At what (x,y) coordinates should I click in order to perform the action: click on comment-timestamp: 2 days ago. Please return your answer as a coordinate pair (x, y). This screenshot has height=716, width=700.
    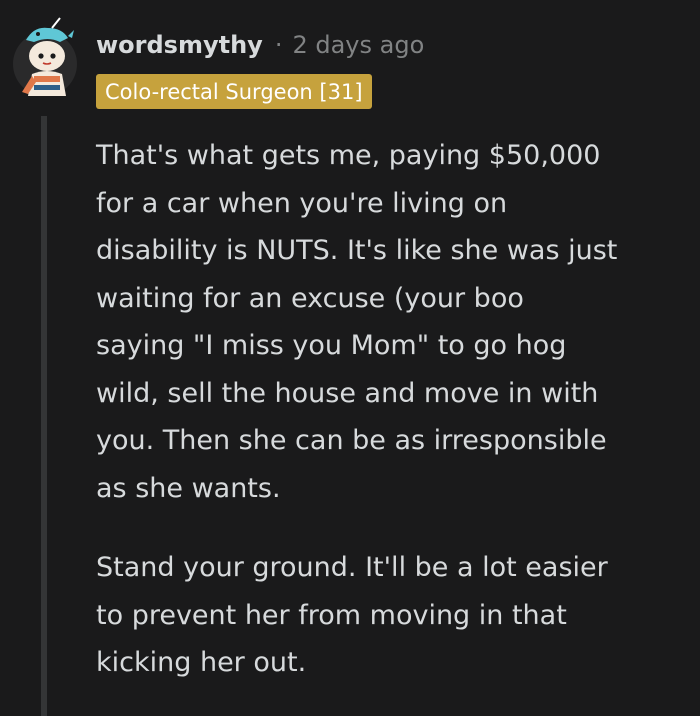
    Looking at the image, I should click on (358, 45).